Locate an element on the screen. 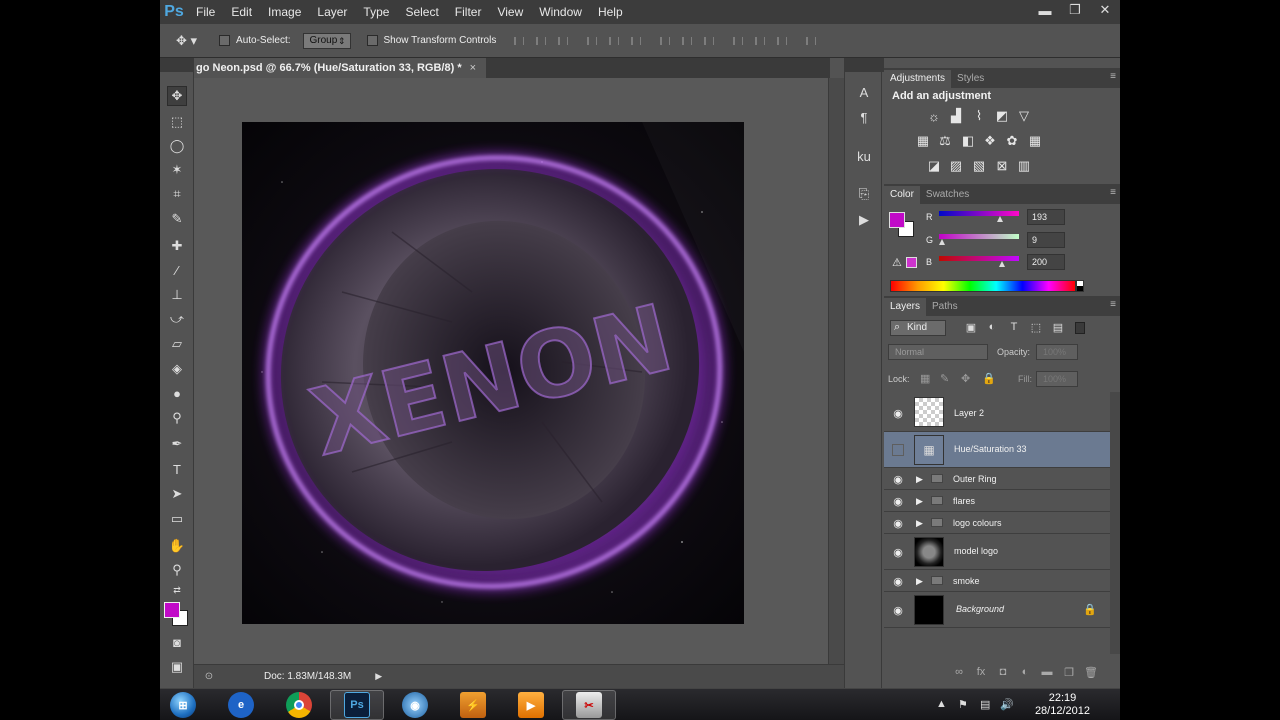 The image size is (1280, 720). swap-colors-icon: ⇄ is located at coordinates (177, 590).